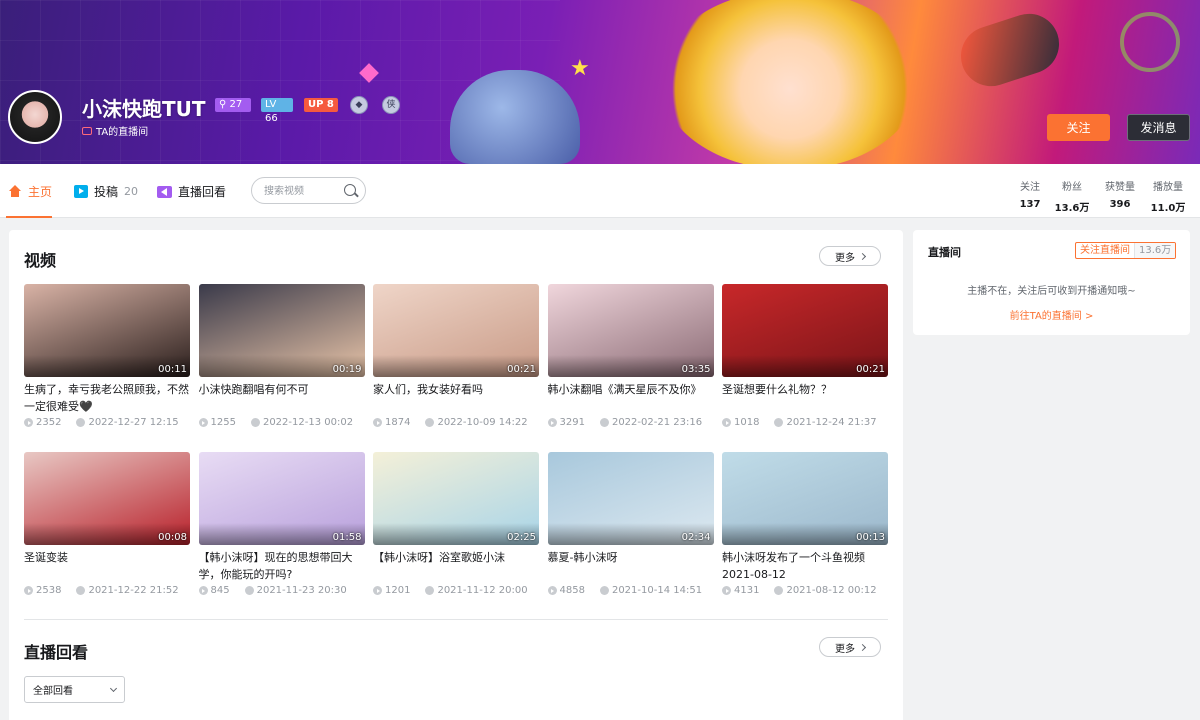  Describe the element at coordinates (347, 369) in the screenshot. I see `video-duration: 00:19` at that location.